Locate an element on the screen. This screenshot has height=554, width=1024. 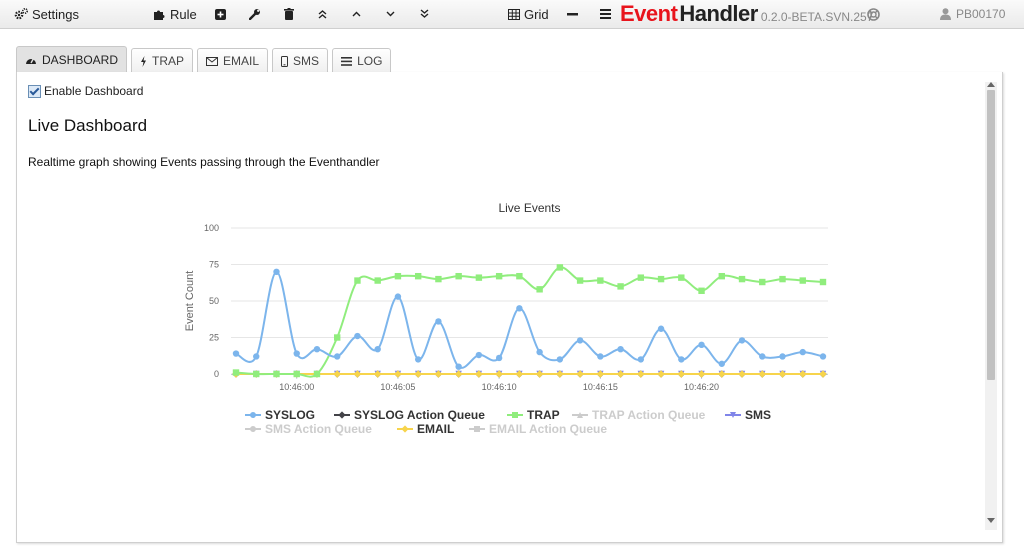
legend-item-sms-action-queue: SMS Action Queue is located at coordinates (318, 429).